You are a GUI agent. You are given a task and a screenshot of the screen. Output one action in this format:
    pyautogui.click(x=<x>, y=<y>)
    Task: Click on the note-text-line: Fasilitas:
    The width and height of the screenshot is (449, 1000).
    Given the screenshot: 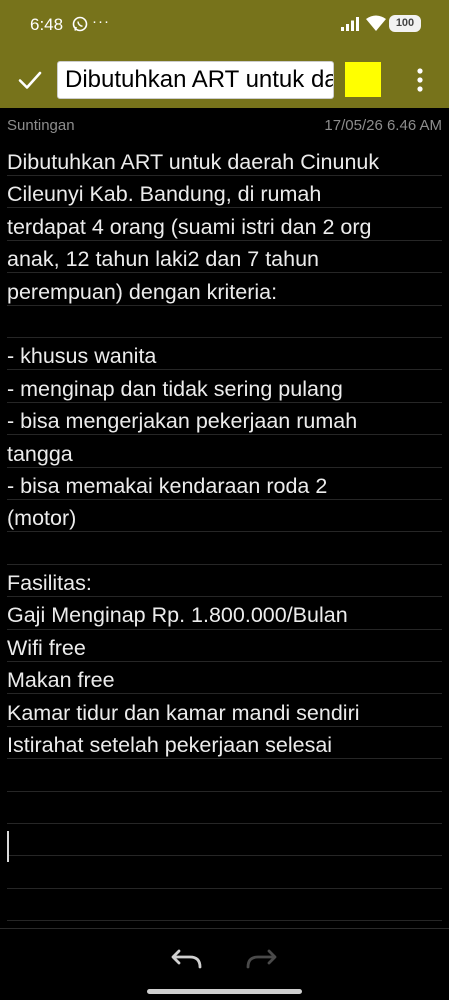 What is the action you would take?
    pyautogui.click(x=49, y=583)
    